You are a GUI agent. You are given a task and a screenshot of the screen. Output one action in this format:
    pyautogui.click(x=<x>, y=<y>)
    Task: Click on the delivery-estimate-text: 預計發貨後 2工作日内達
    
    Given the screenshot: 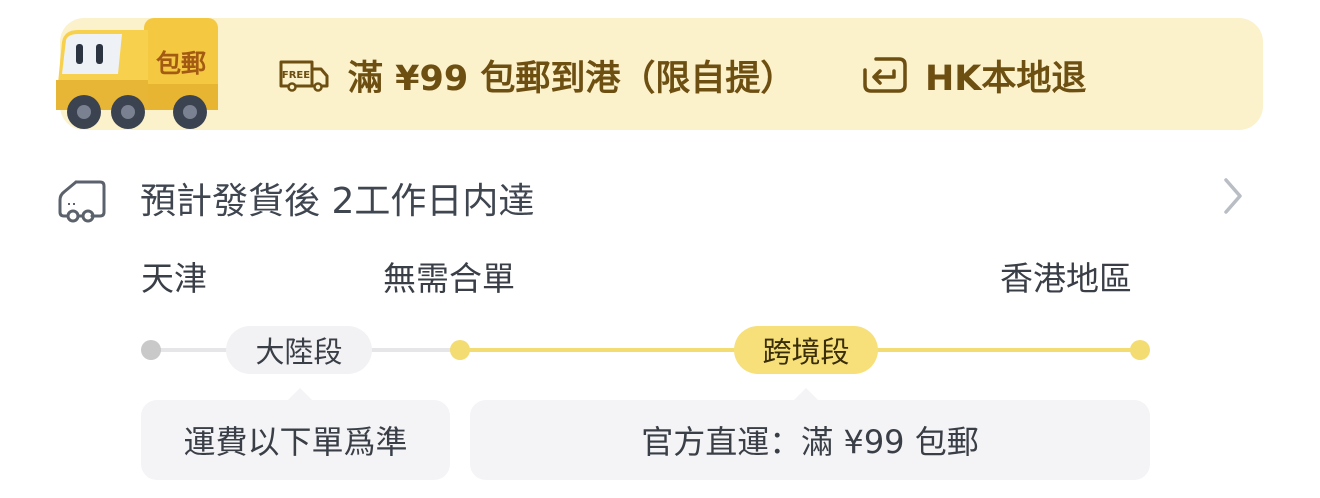 What is the action you would take?
    pyautogui.click(x=337, y=201)
    